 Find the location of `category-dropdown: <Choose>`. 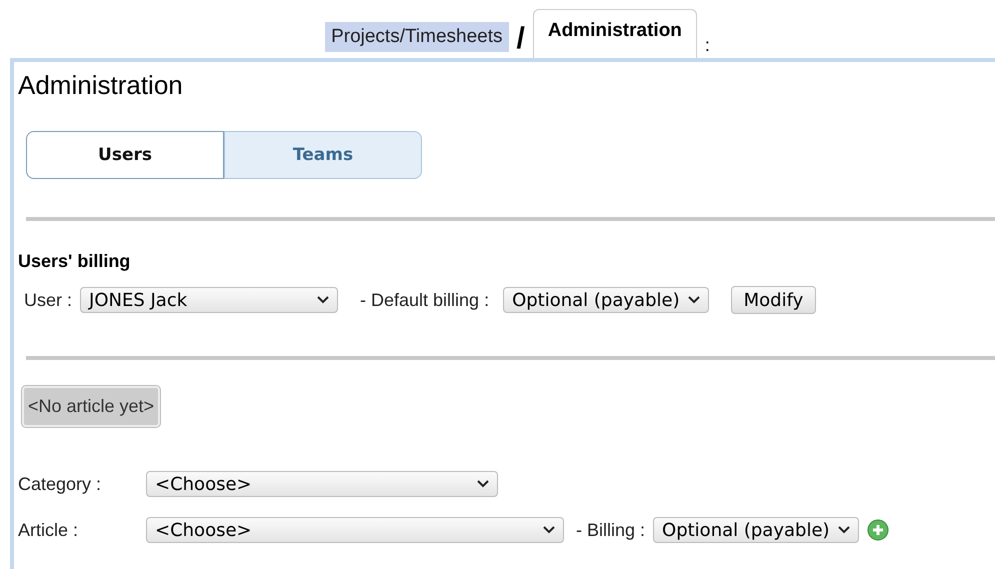

category-dropdown: <Choose> is located at coordinates (322, 484).